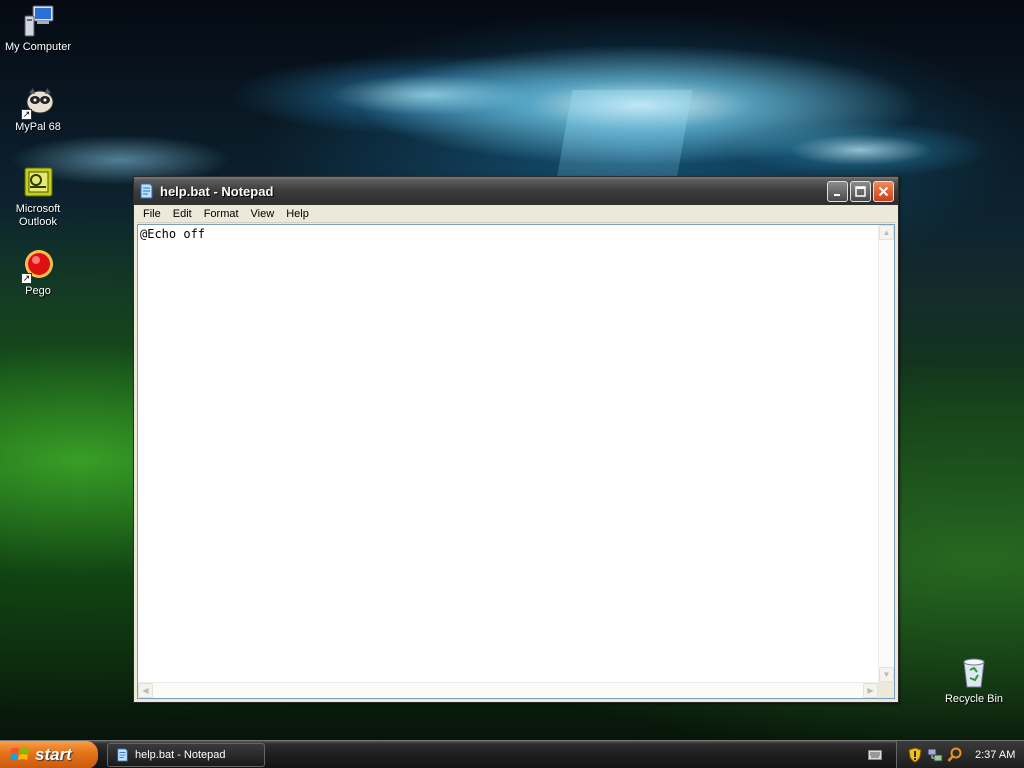 The width and height of the screenshot is (1024, 768). Describe the element at coordinates (152, 214) in the screenshot. I see `menu-file: File` at that location.